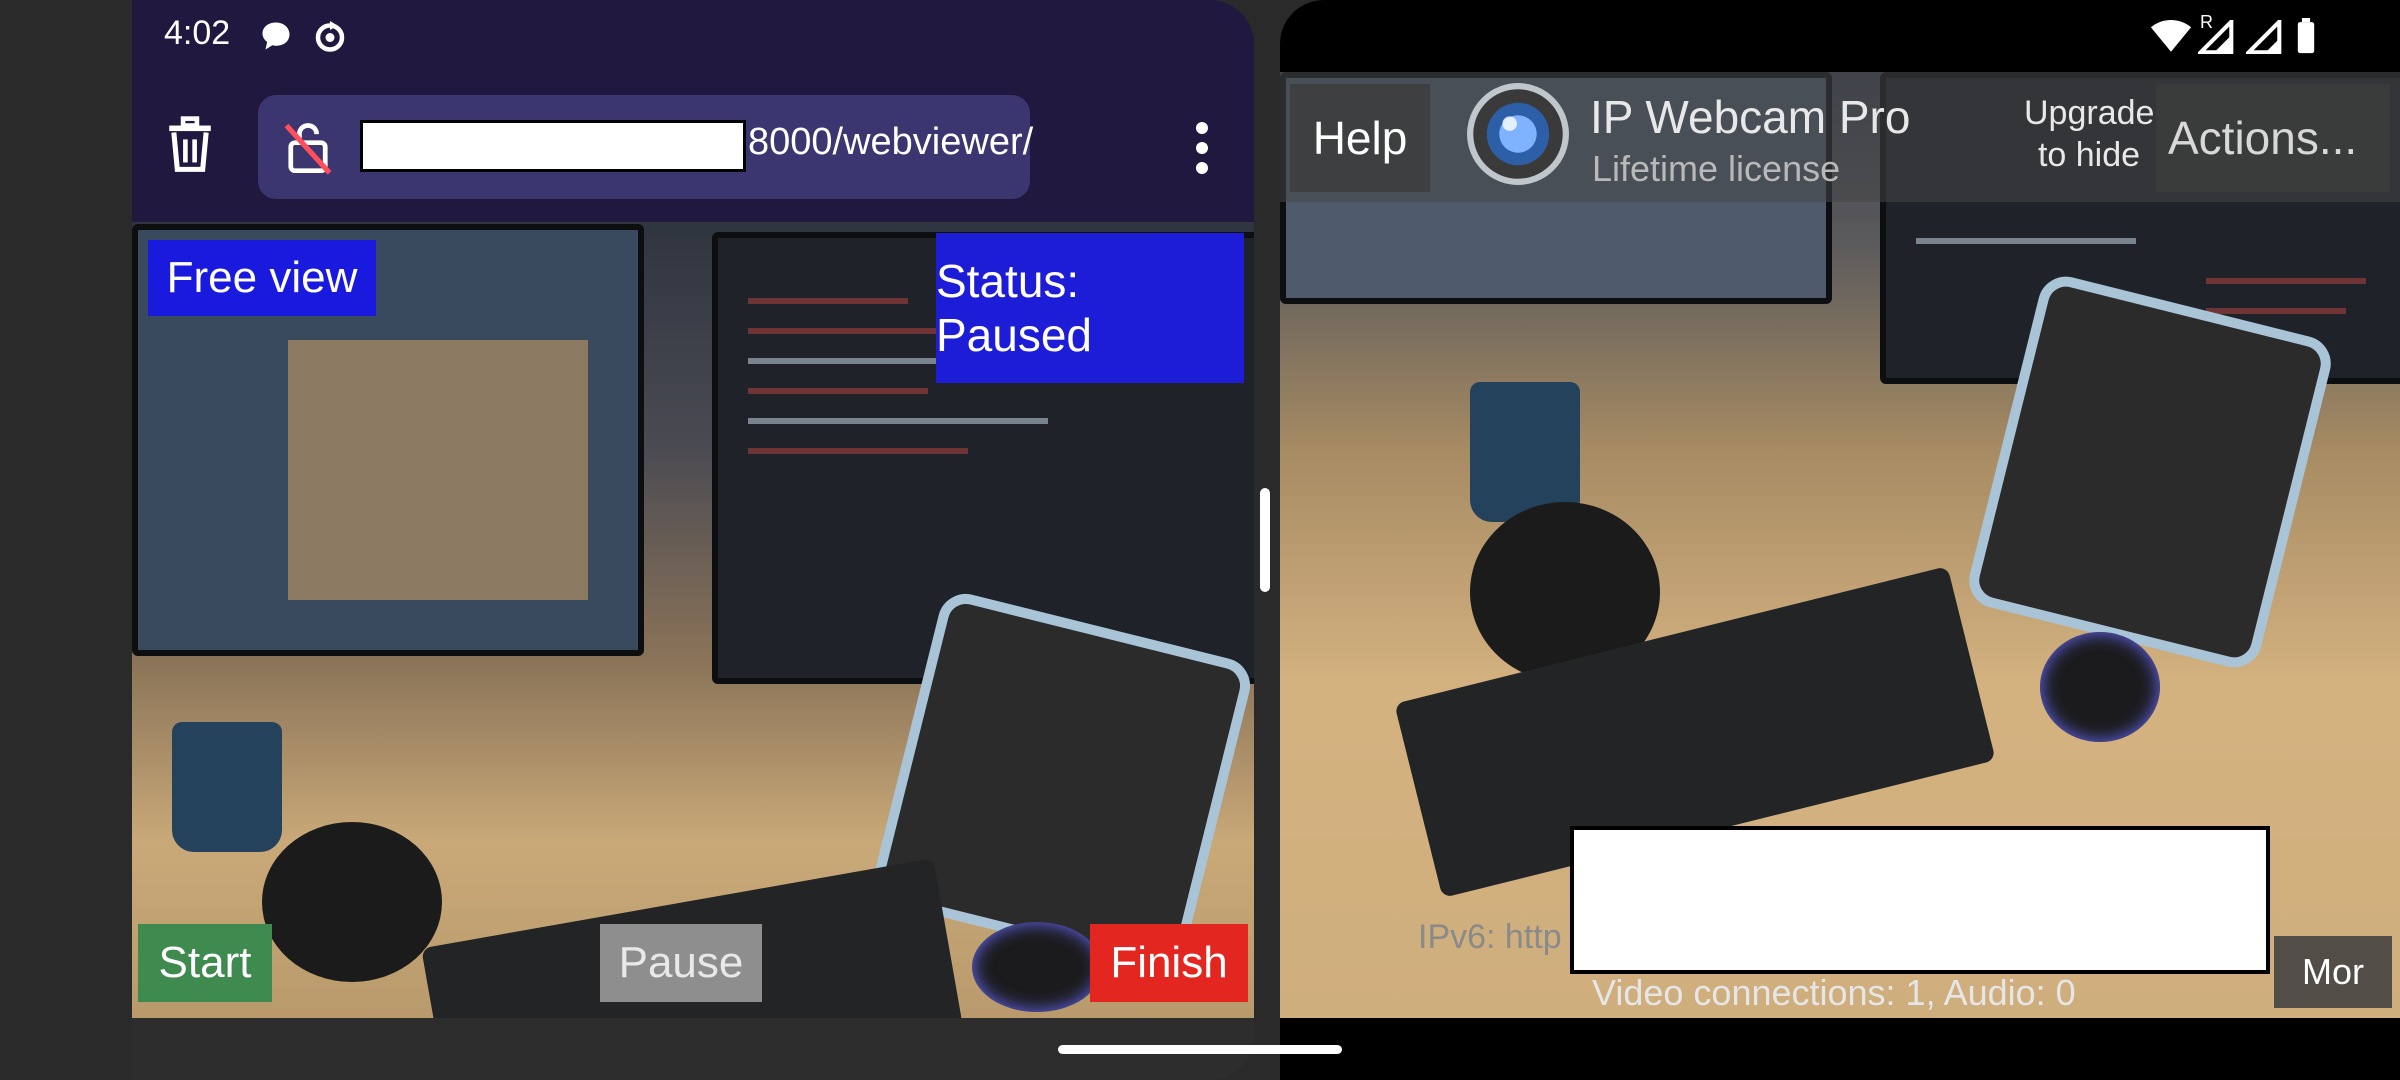 The image size is (2400, 1080). What do you see at coordinates (1490, 937) in the screenshot?
I see `ipv6-address: IPv6: http` at bounding box center [1490, 937].